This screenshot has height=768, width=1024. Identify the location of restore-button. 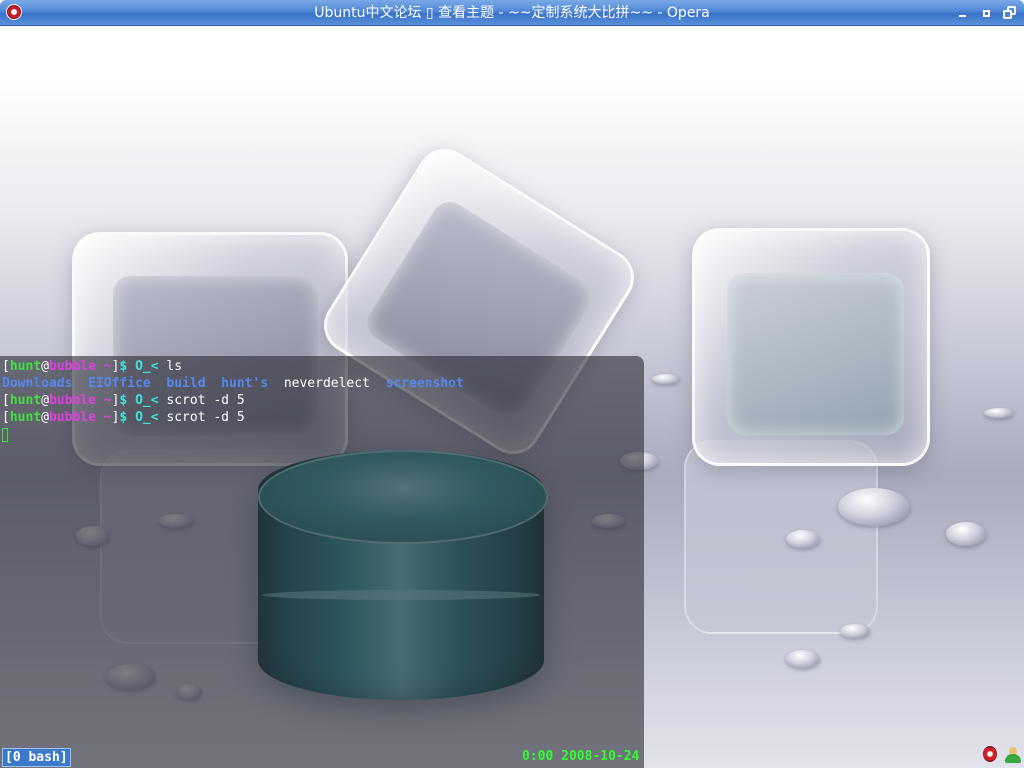
(1010, 13).